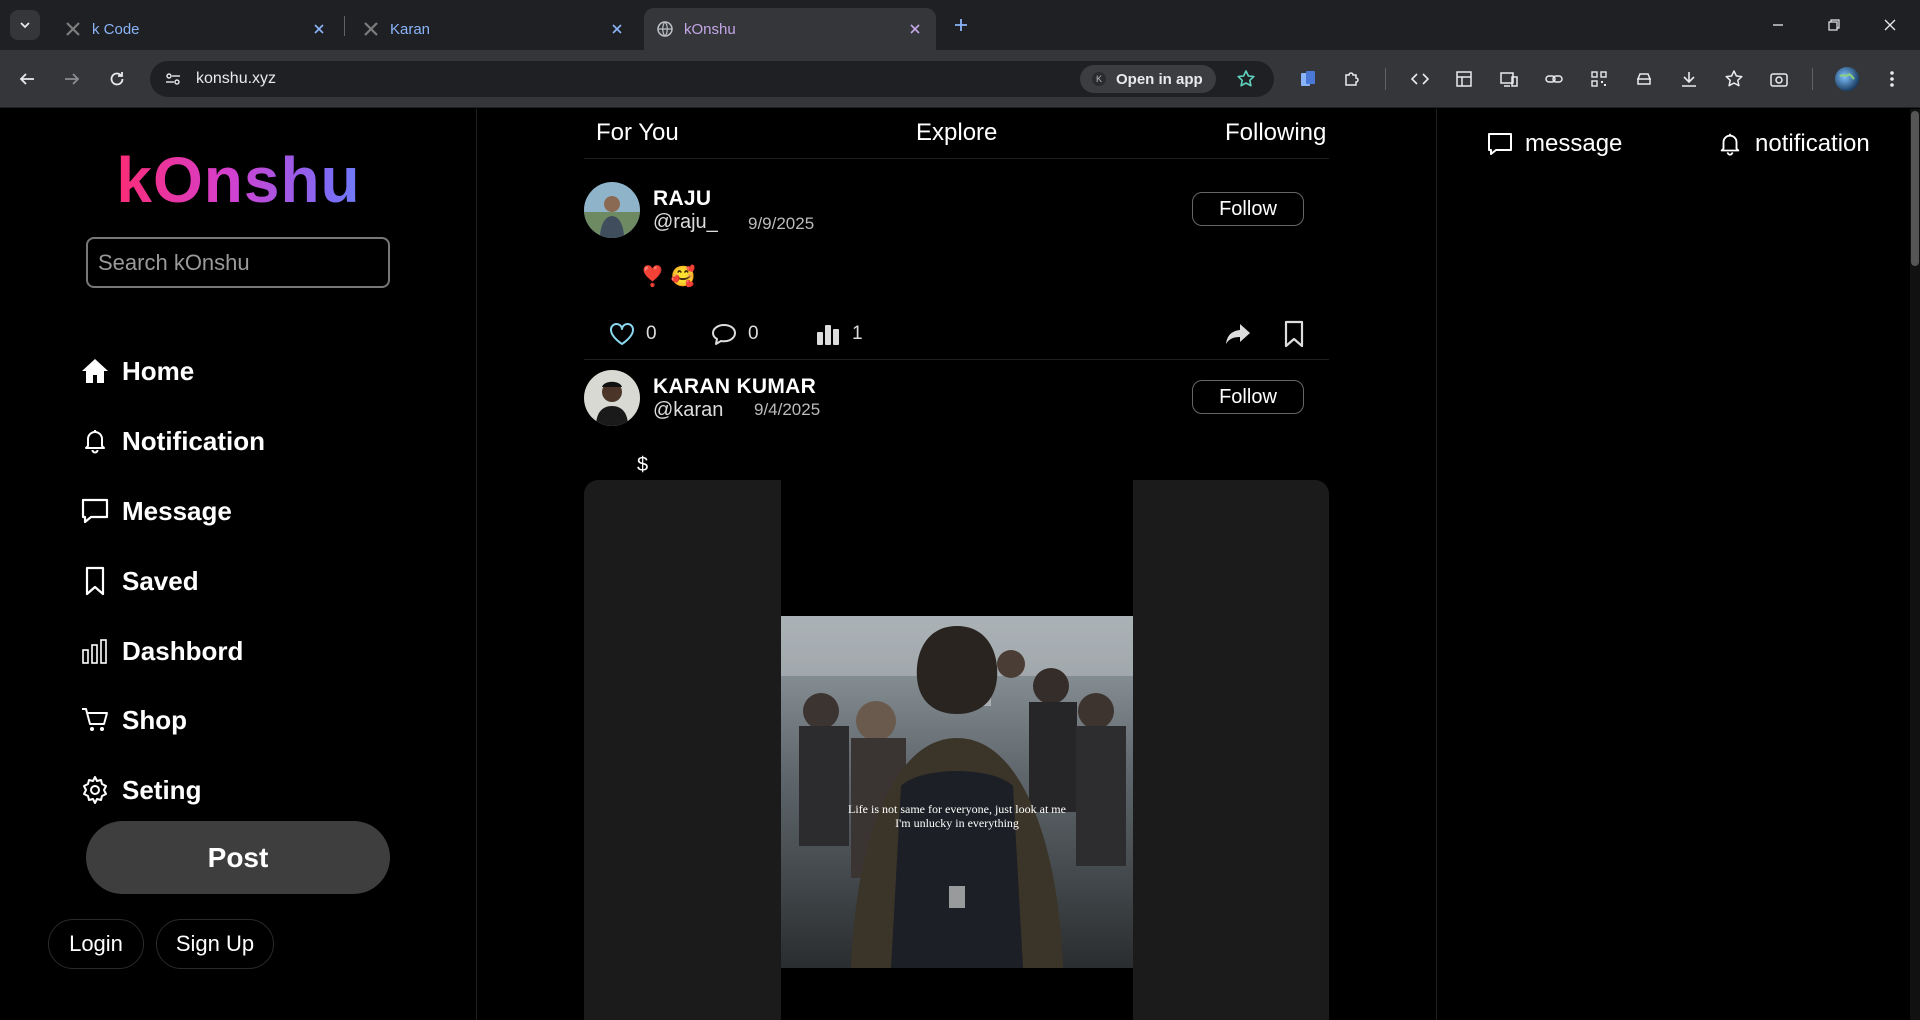 The height and width of the screenshot is (1020, 1920). I want to click on page-scrollbar, so click(1915, 564).